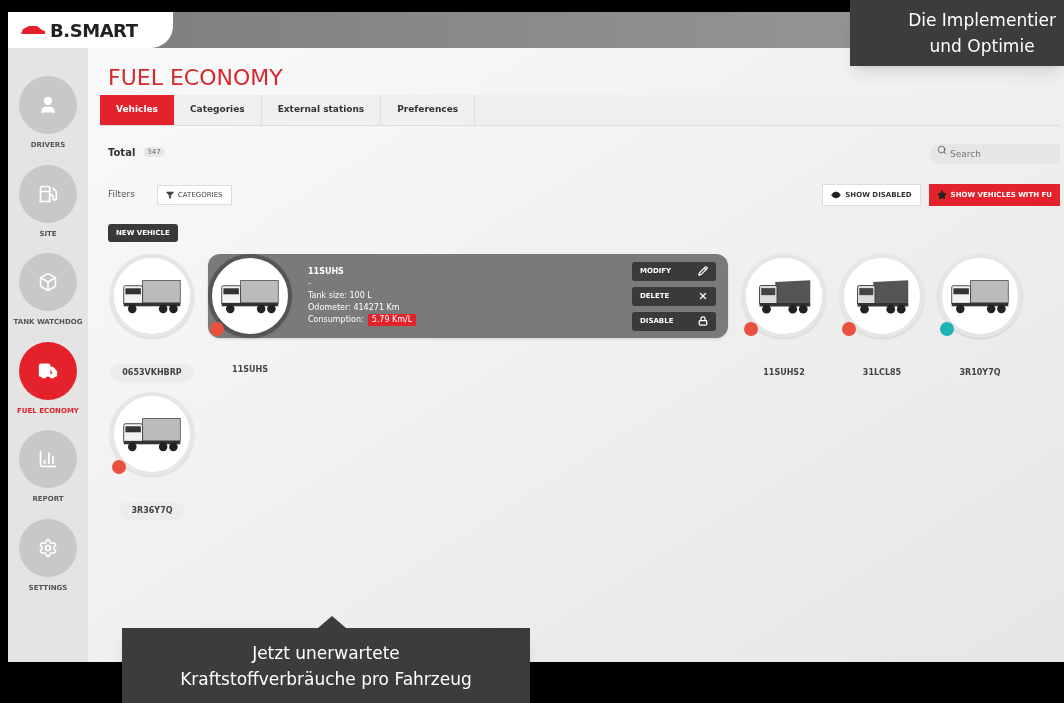 This screenshot has width=1064, height=703. Describe the element at coordinates (121, 195) in the screenshot. I see `filters-label: Filters` at that location.